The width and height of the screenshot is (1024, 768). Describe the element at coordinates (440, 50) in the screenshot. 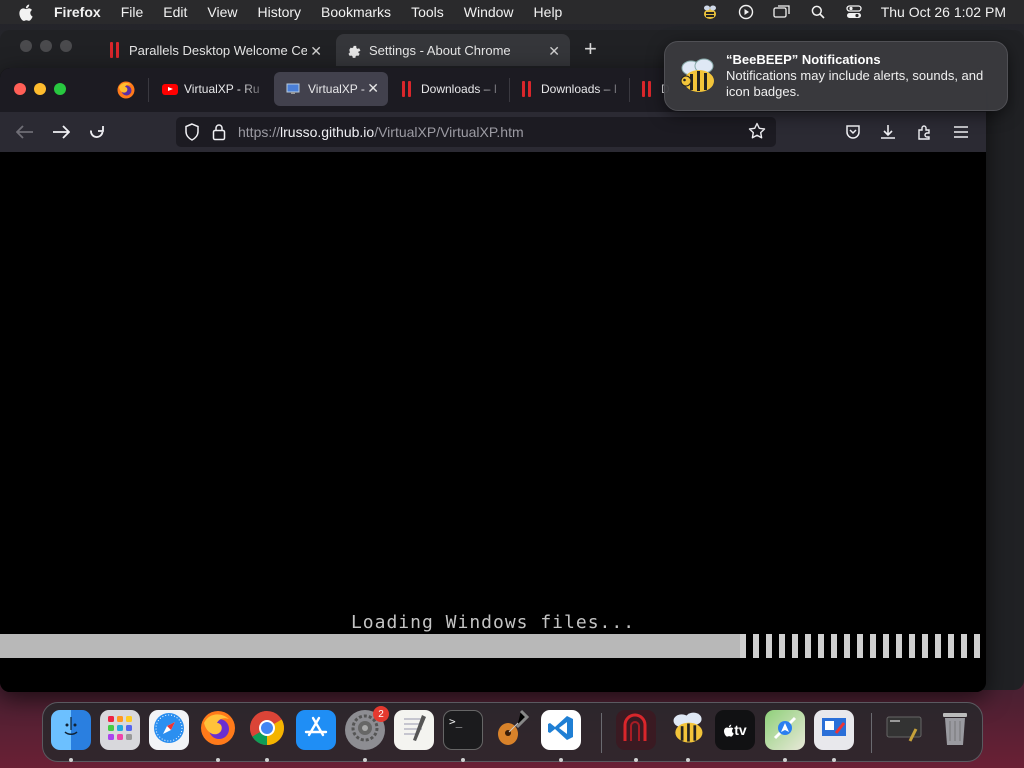

I see `chrome-tab-label: Settings - About Chrome` at that location.